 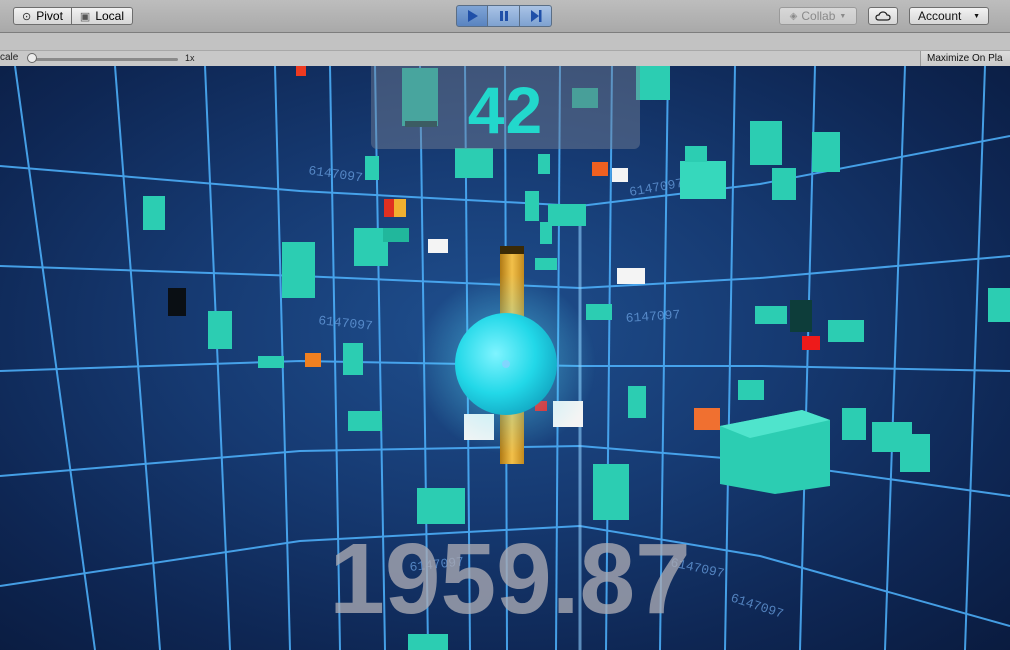 I want to click on pause-button, so click(x=504, y=16).